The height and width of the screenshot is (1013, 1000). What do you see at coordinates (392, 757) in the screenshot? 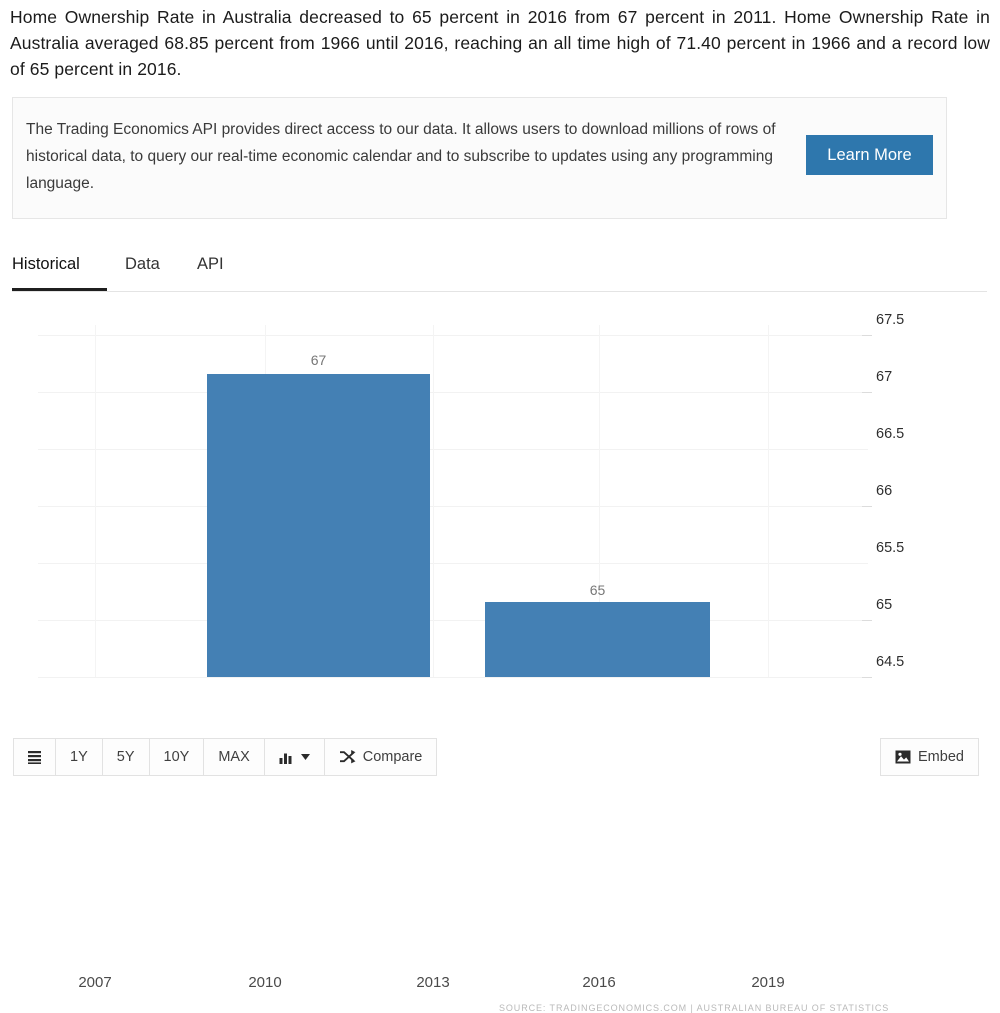
I see `compare-label: Compare` at bounding box center [392, 757].